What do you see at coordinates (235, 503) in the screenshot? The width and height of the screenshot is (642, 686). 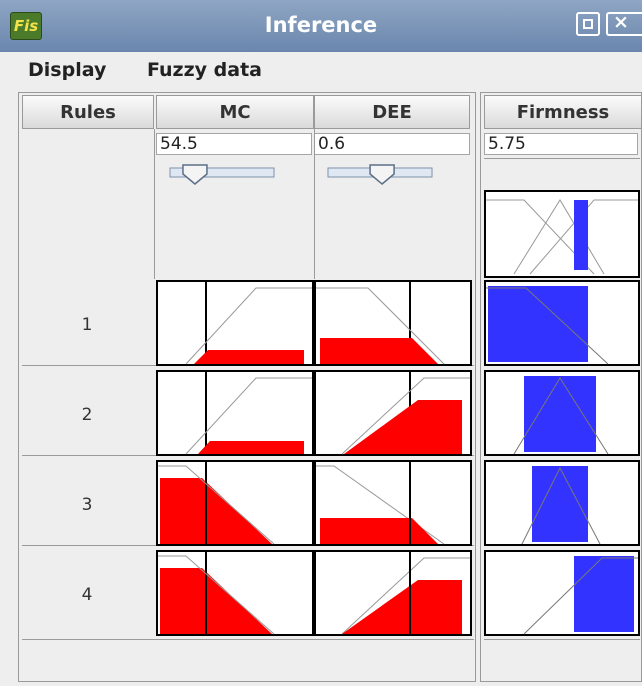 I see `rule-3-mc-plot` at bounding box center [235, 503].